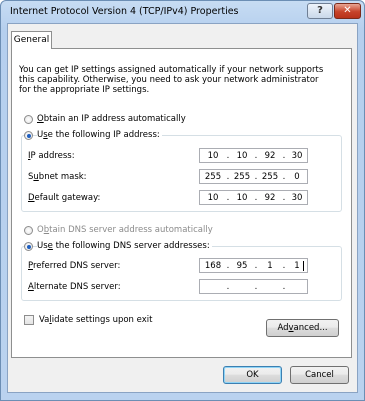  What do you see at coordinates (252, 375) in the screenshot?
I see `ok-button: OK` at bounding box center [252, 375].